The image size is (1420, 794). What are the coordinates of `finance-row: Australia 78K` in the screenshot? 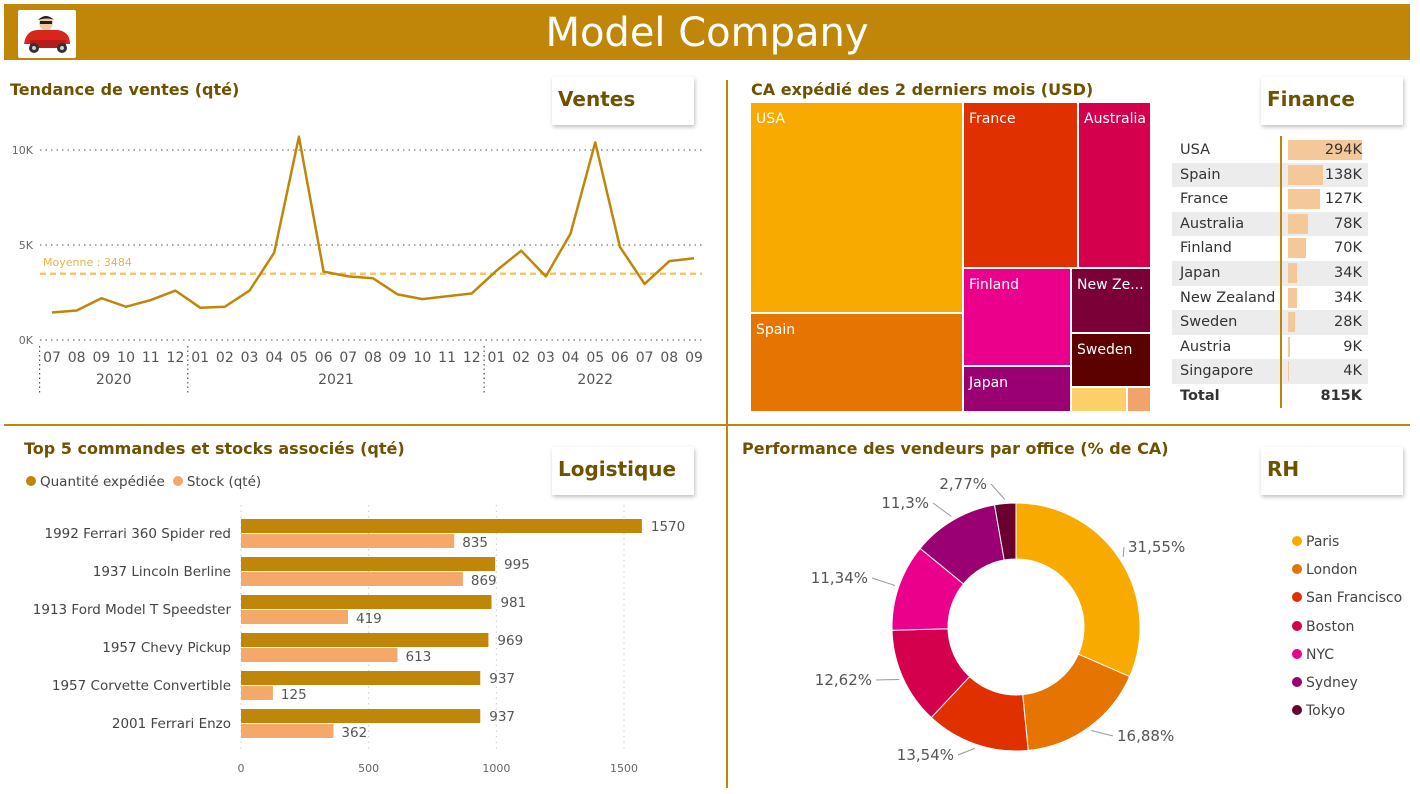 It's located at (1270, 224).